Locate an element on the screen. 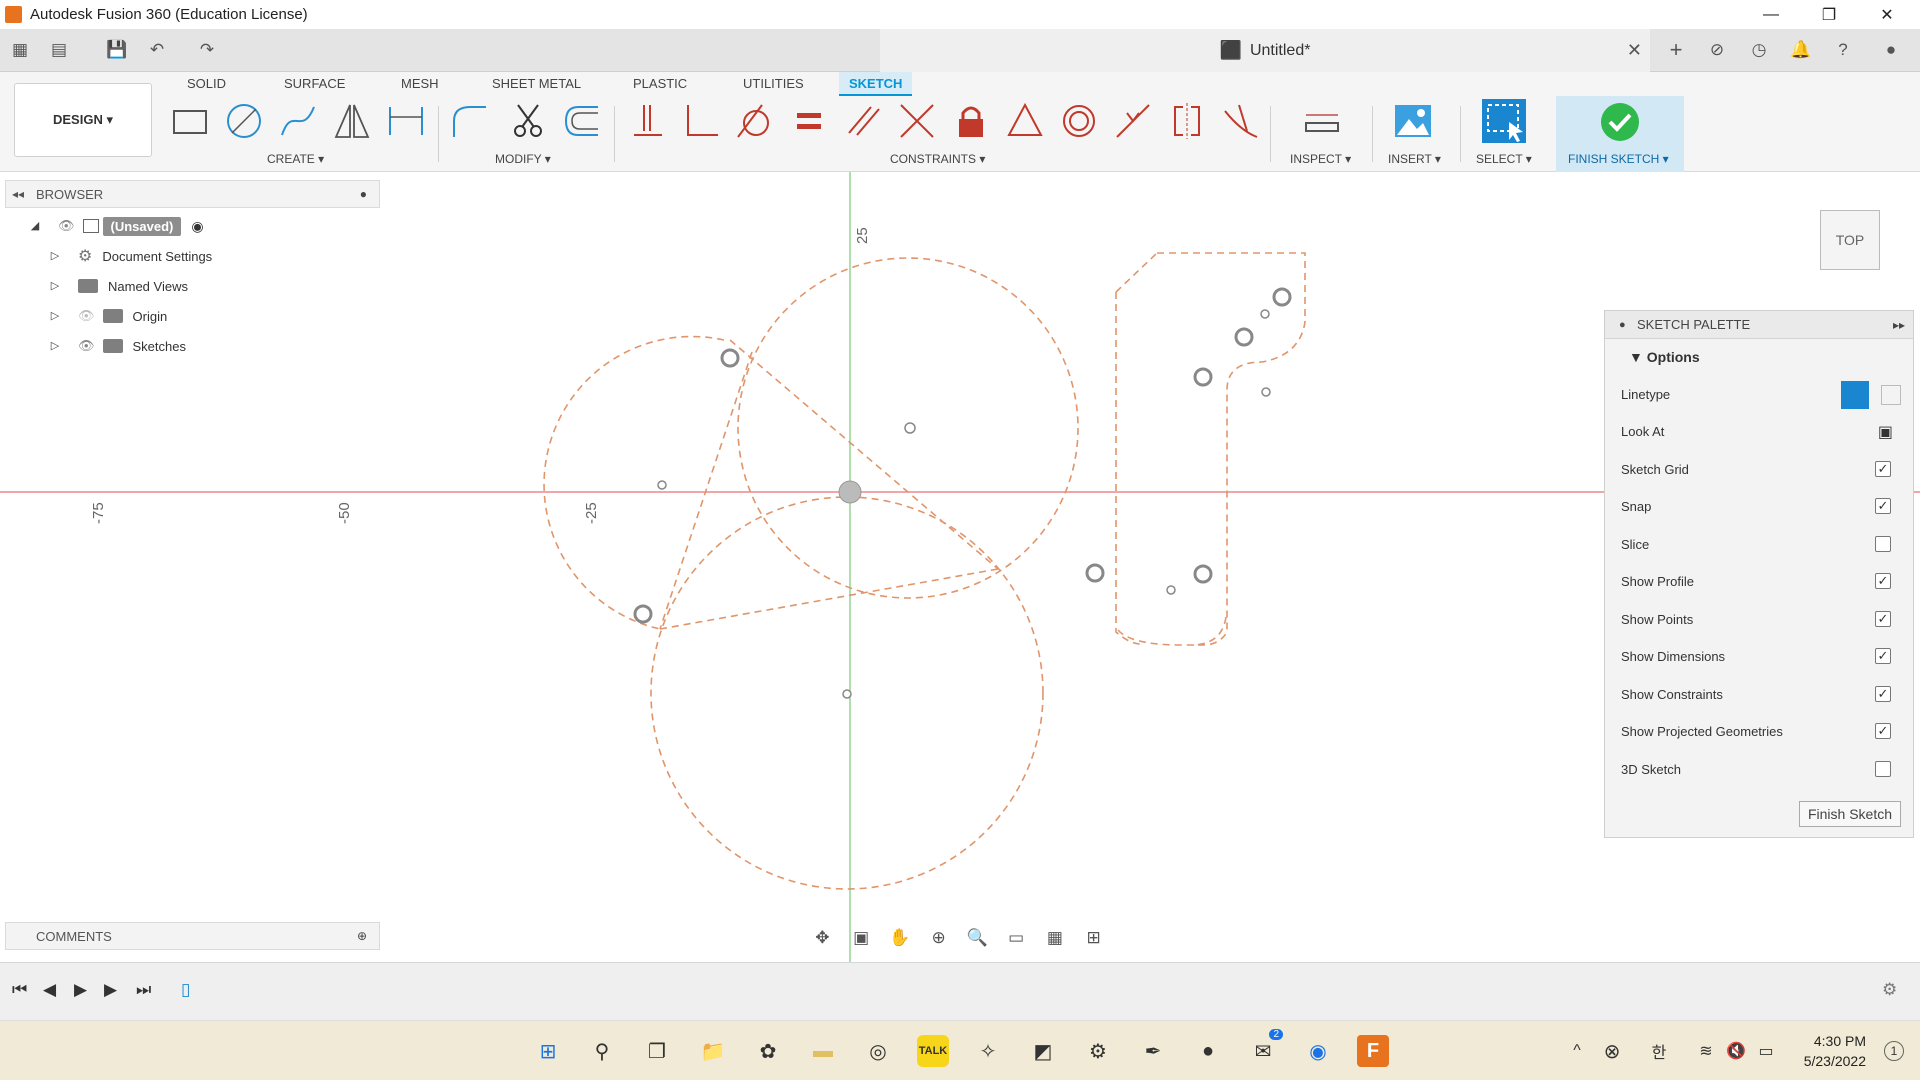  linetype-construction-button is located at coordinates (1855, 395).